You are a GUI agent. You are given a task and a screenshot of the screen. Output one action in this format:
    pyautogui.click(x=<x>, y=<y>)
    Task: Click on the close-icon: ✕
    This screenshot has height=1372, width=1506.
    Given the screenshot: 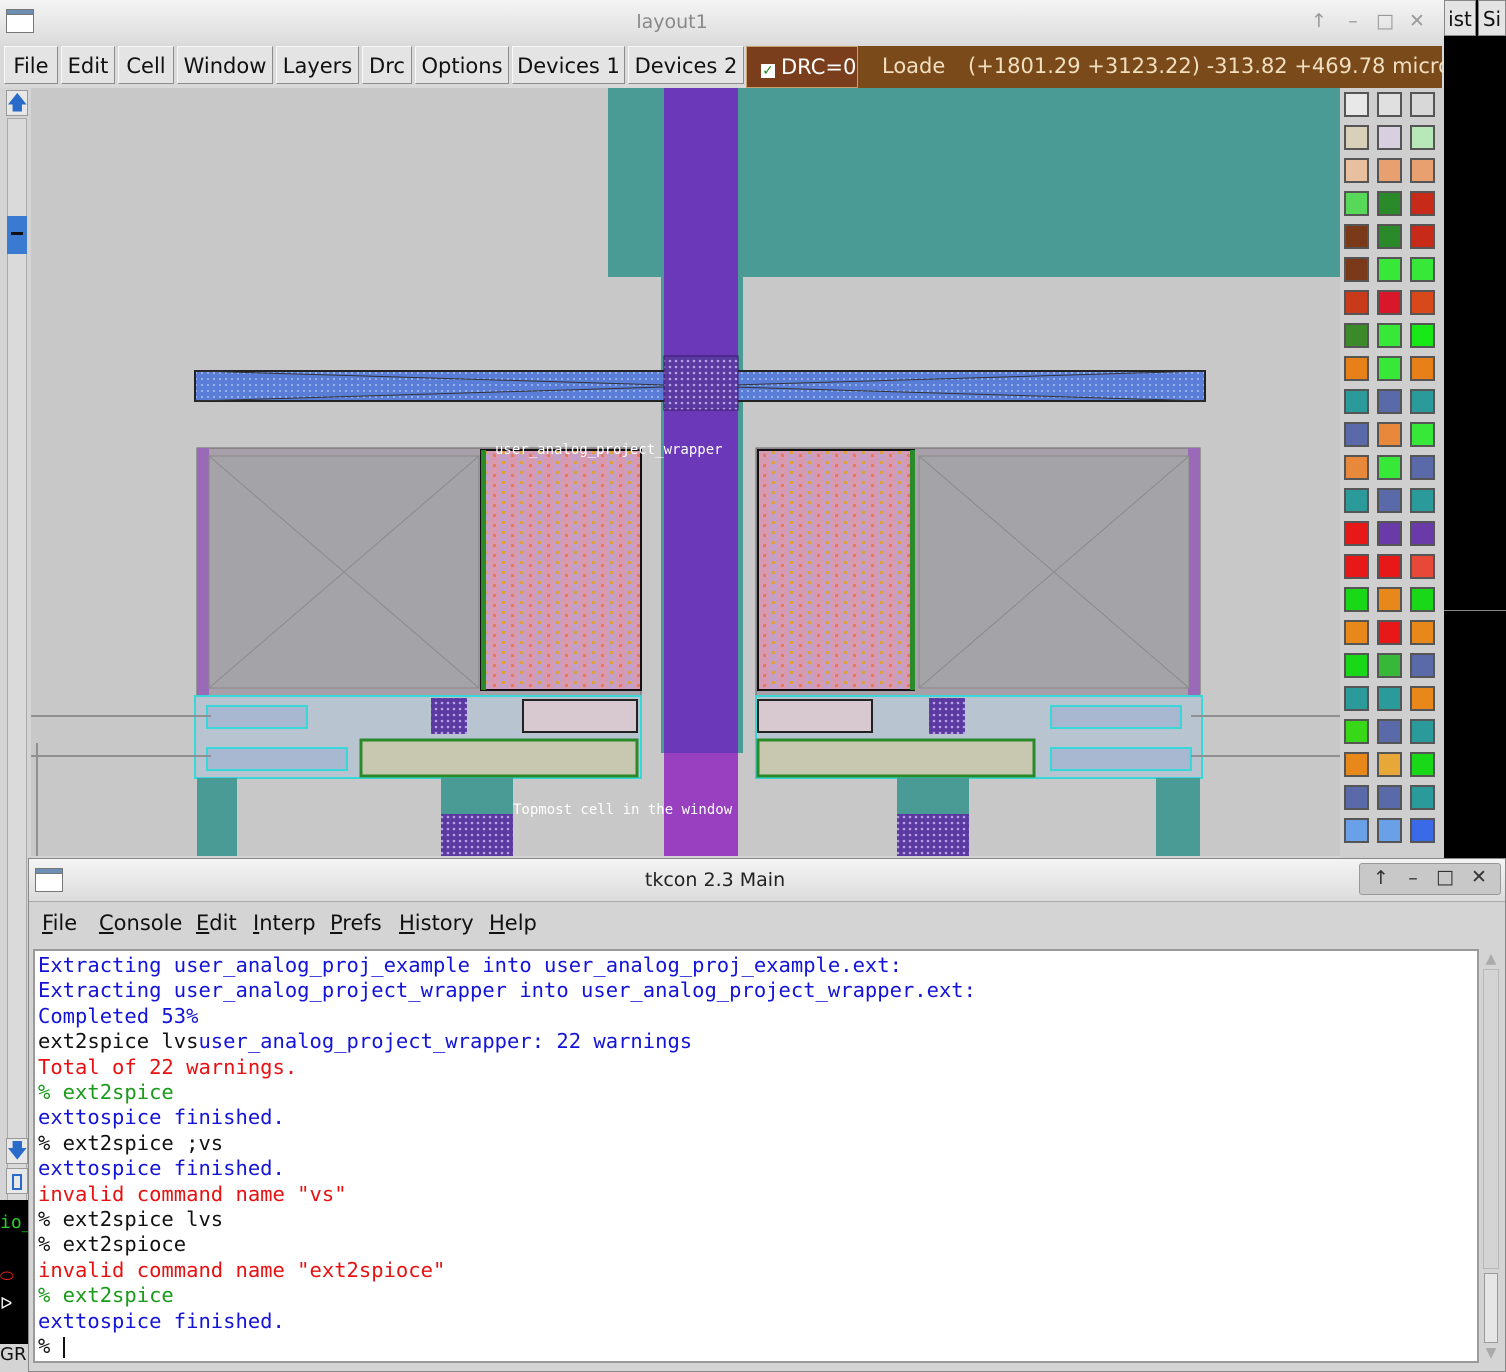 What is the action you would take?
    pyautogui.click(x=1417, y=21)
    